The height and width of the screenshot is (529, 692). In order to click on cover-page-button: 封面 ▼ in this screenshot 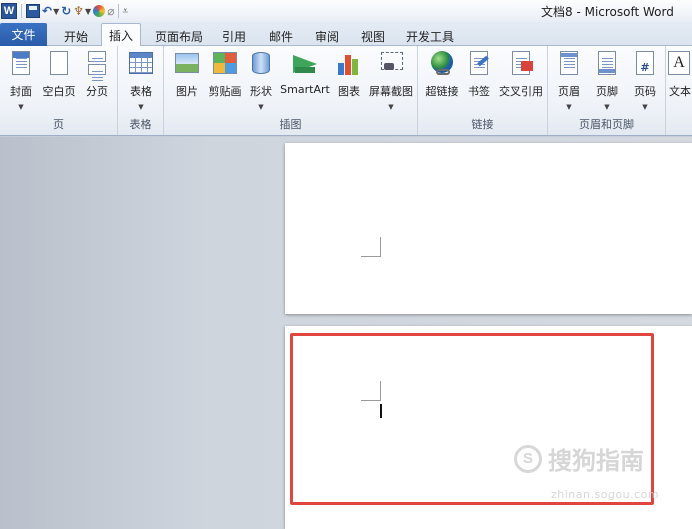, I will do `click(21, 80)`.